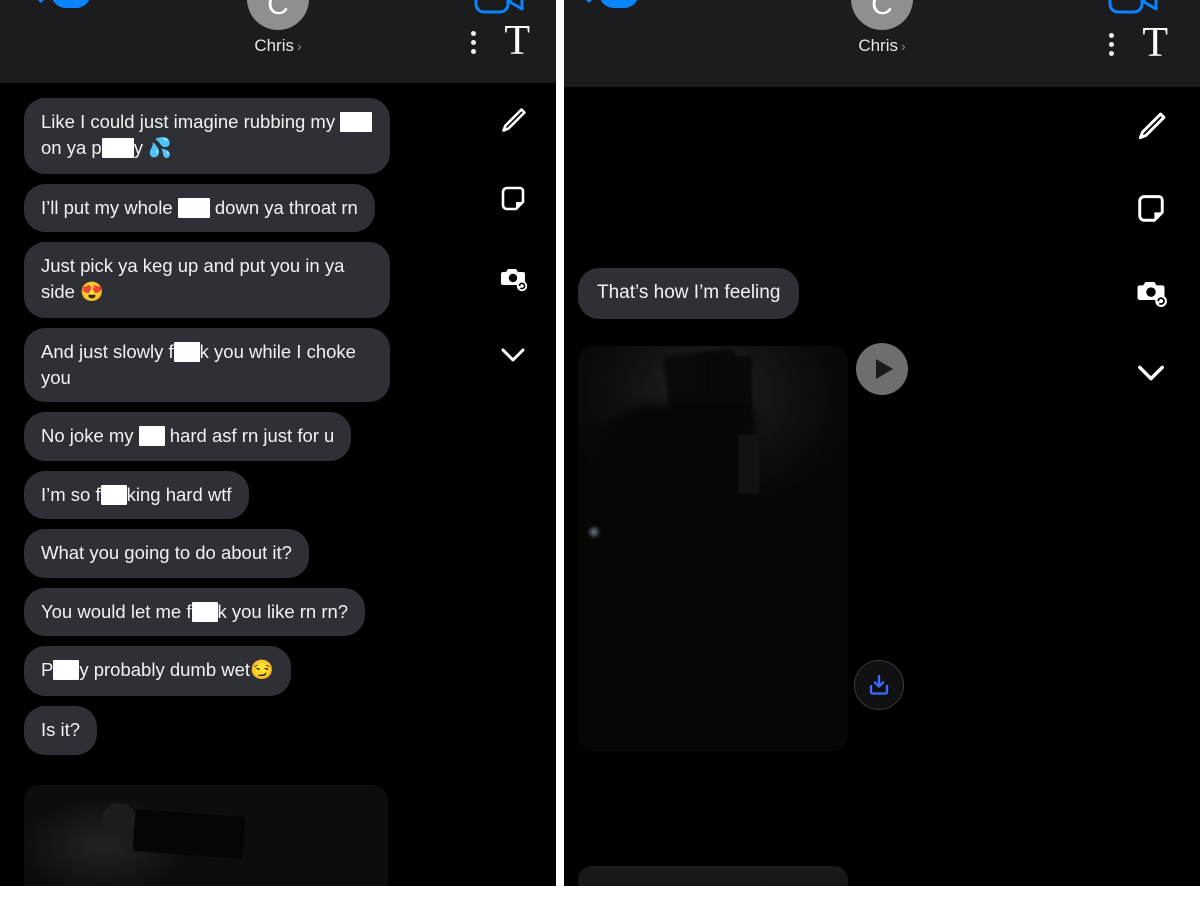  What do you see at coordinates (517, 40) in the screenshot?
I see `text-tool-icon-left: T` at bounding box center [517, 40].